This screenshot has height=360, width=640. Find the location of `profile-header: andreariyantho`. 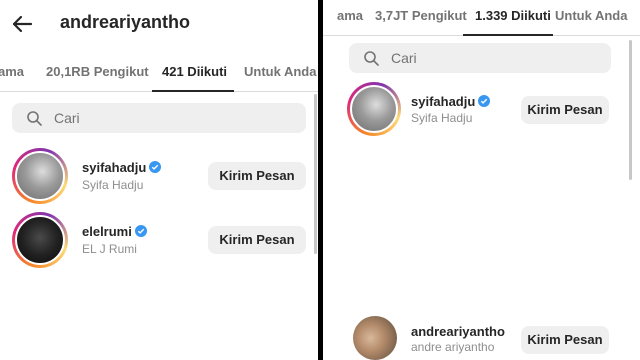

profile-header: andreariyantho is located at coordinates (159, 24).